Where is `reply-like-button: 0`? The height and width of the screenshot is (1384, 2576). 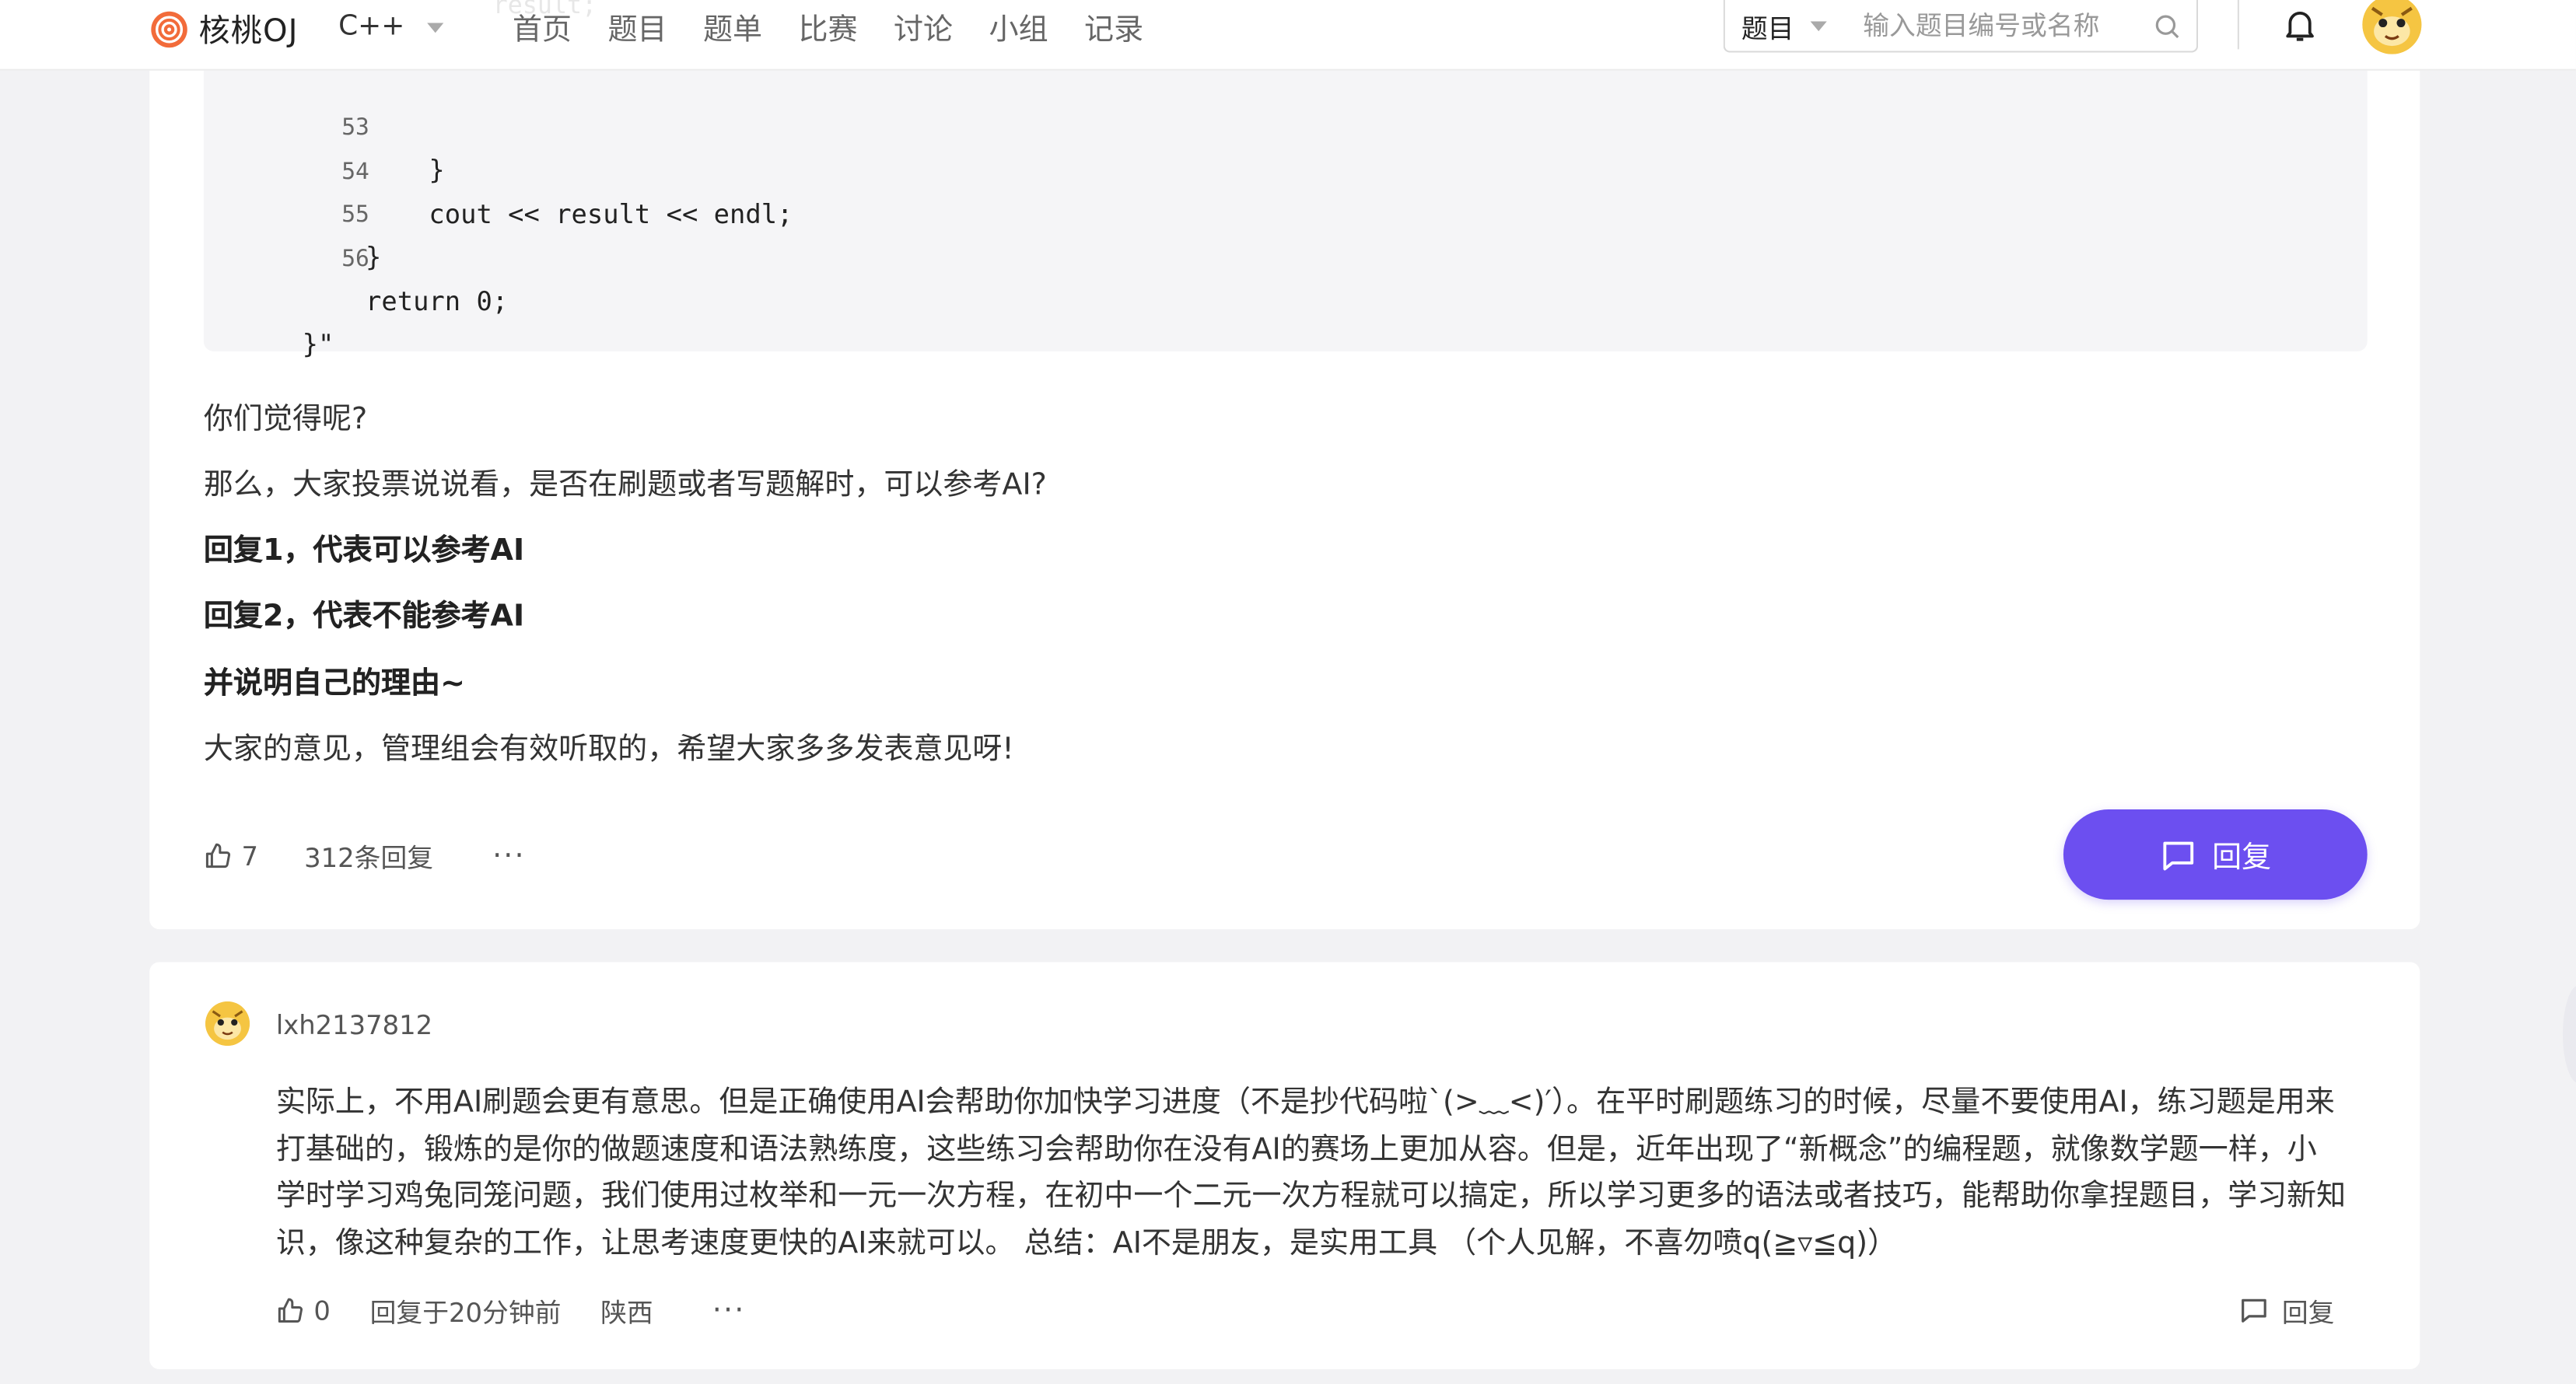
reply-like-button: 0 is located at coordinates (303, 1310).